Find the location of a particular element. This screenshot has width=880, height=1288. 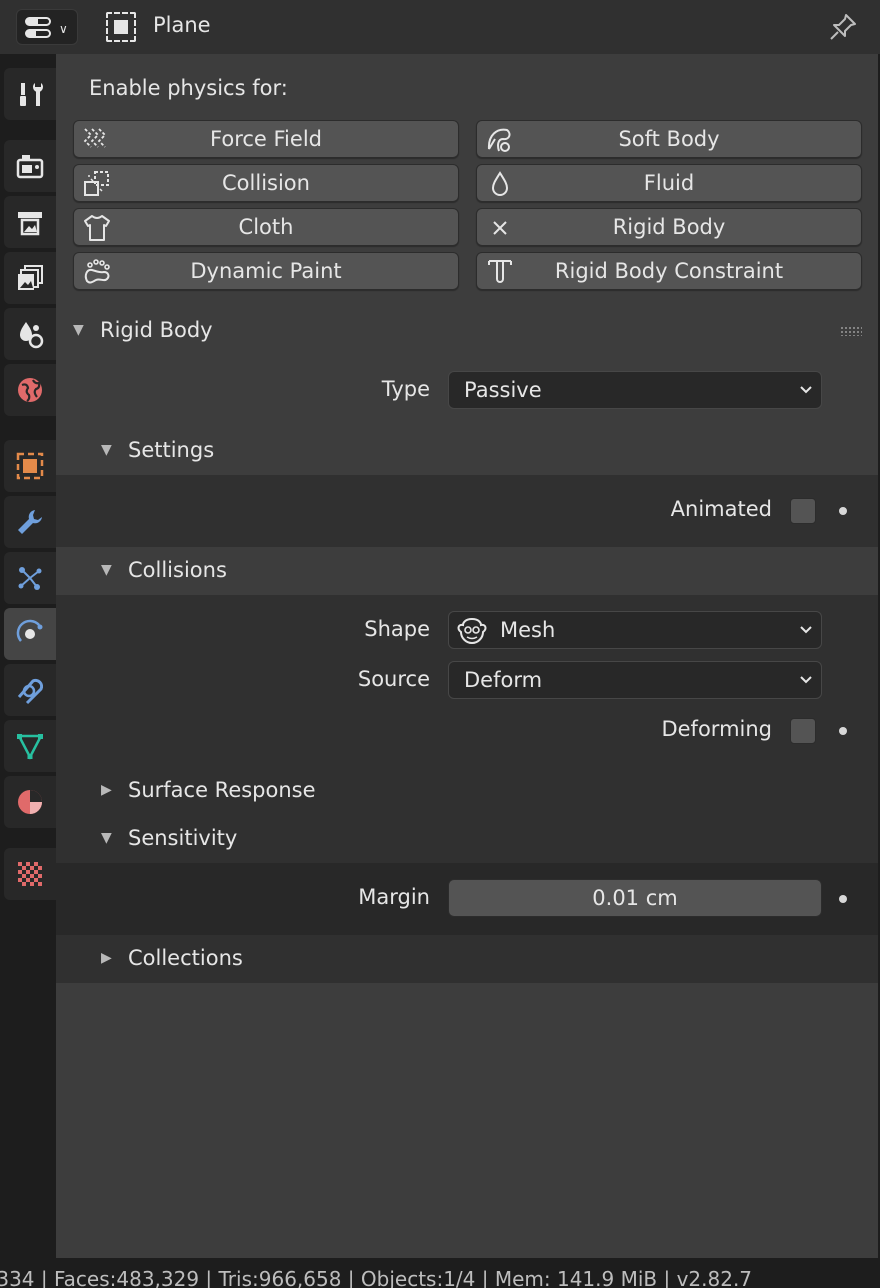

world-icon is located at coordinates (30, 390).